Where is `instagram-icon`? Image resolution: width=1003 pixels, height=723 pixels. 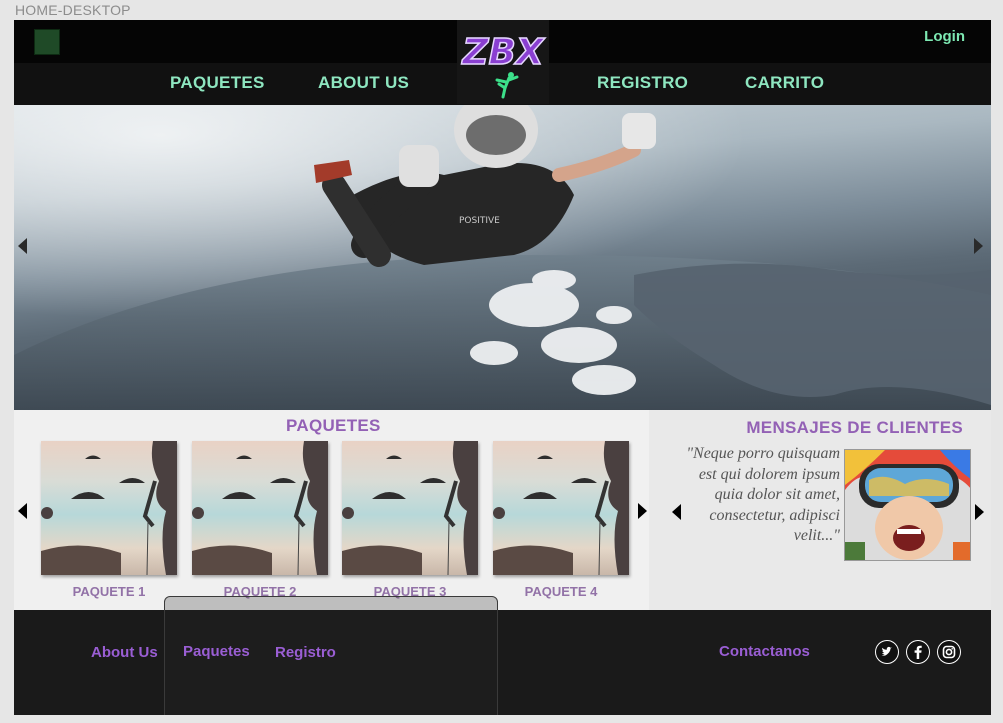 instagram-icon is located at coordinates (949, 652).